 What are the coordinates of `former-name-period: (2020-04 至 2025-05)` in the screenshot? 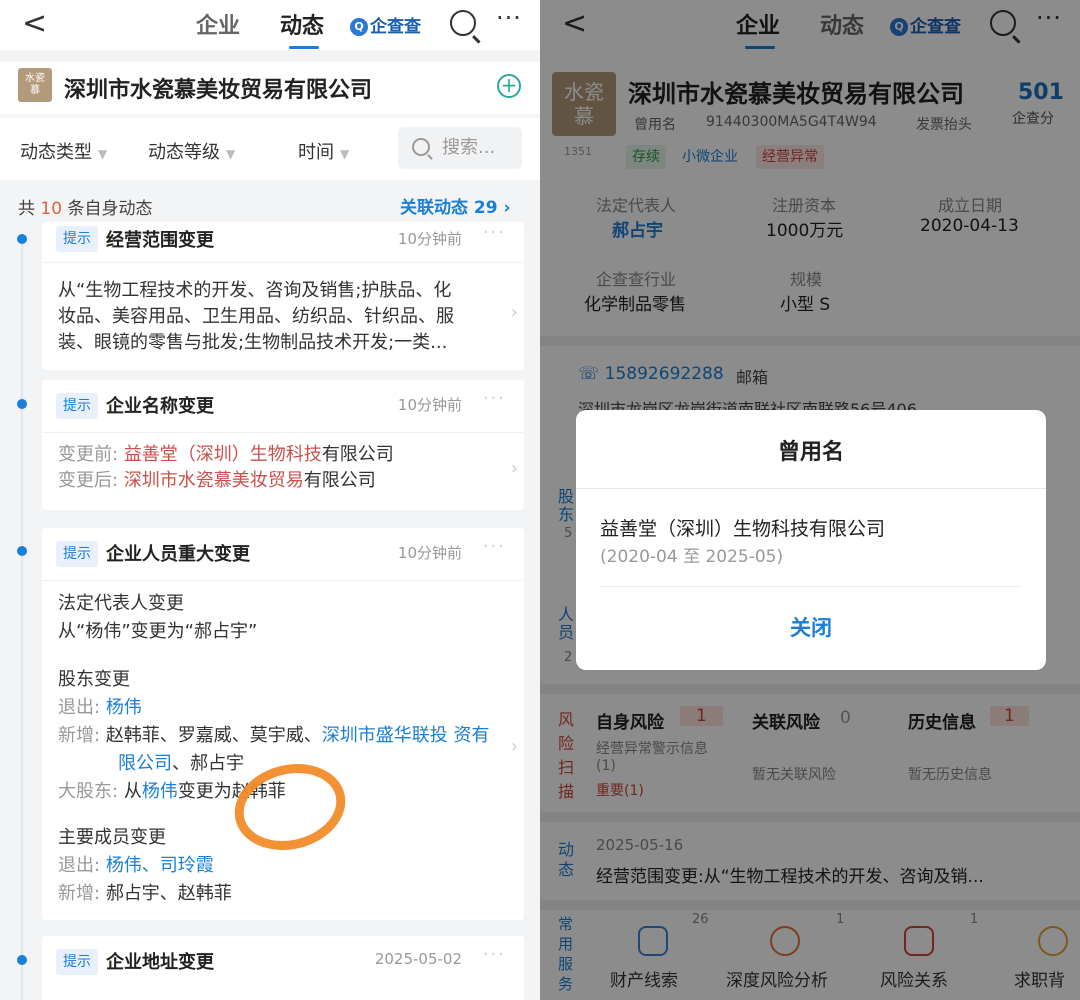 It's located at (692, 557).